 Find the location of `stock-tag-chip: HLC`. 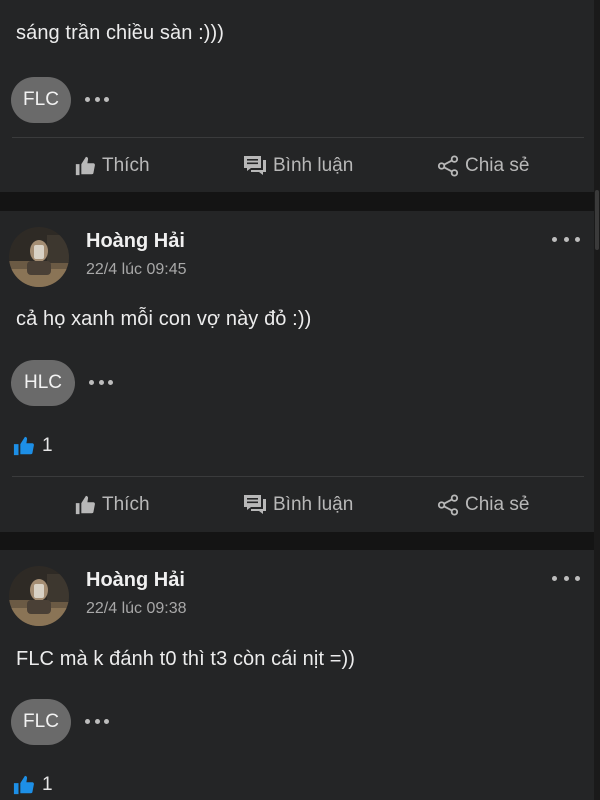

stock-tag-chip: HLC is located at coordinates (43, 383).